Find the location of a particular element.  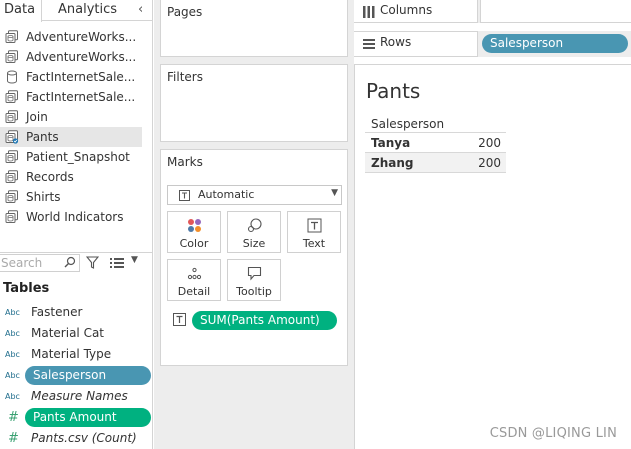

columns-shelf-label-area: Columns is located at coordinates (416, 11).